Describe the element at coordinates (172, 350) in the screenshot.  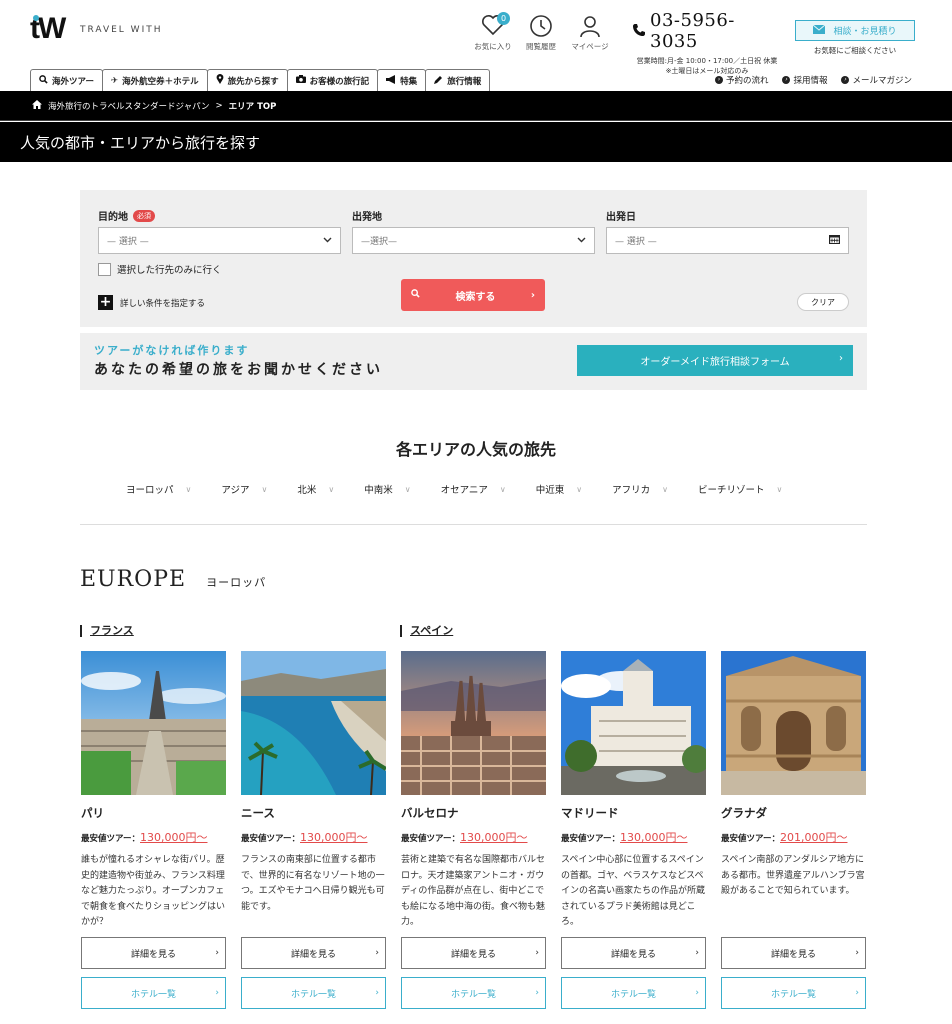
I see `ordermade-tagline: ツアーがなければ作ります` at that location.